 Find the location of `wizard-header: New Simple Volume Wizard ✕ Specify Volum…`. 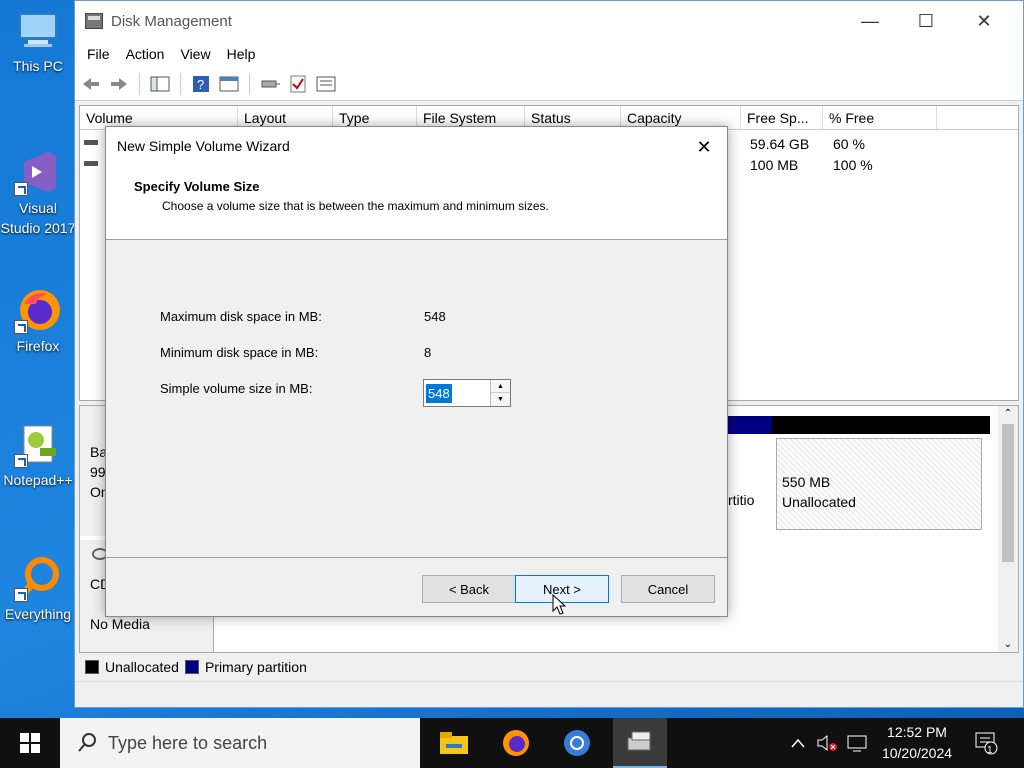

wizard-header: New Simple Volume Wizard ✕ Specify Volum… is located at coordinates (416, 183).